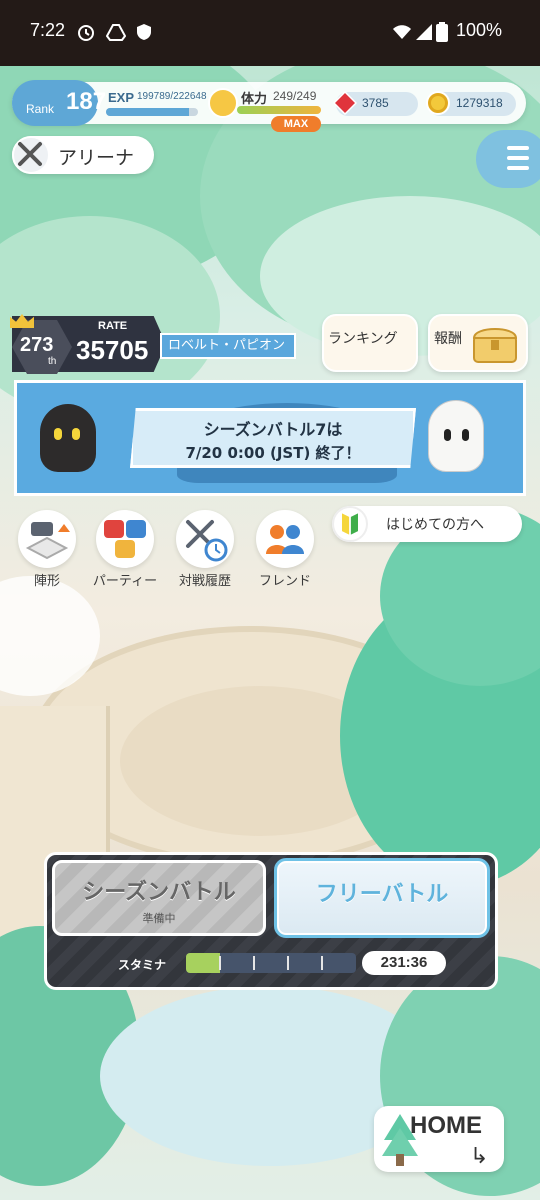 The image size is (540, 1200). What do you see at coordinates (479, 103) in the screenshot?
I see `coin-count: 1279318` at bounding box center [479, 103].